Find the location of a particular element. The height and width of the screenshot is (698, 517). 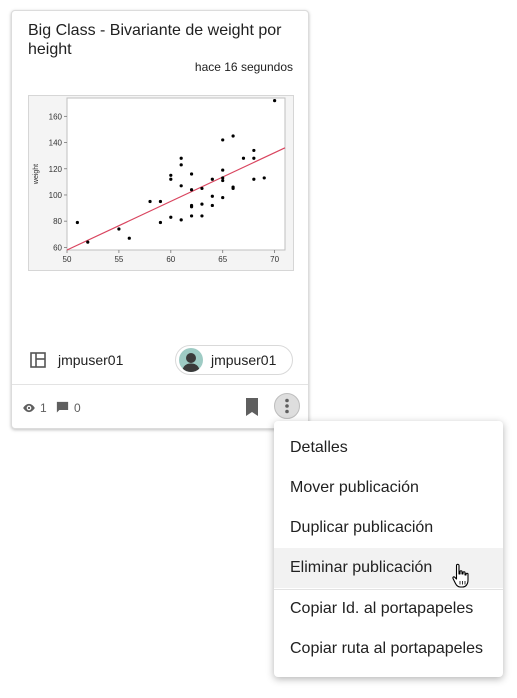

menu-item-copy-id: Copiar Id. al portapapeles is located at coordinates (388, 609).